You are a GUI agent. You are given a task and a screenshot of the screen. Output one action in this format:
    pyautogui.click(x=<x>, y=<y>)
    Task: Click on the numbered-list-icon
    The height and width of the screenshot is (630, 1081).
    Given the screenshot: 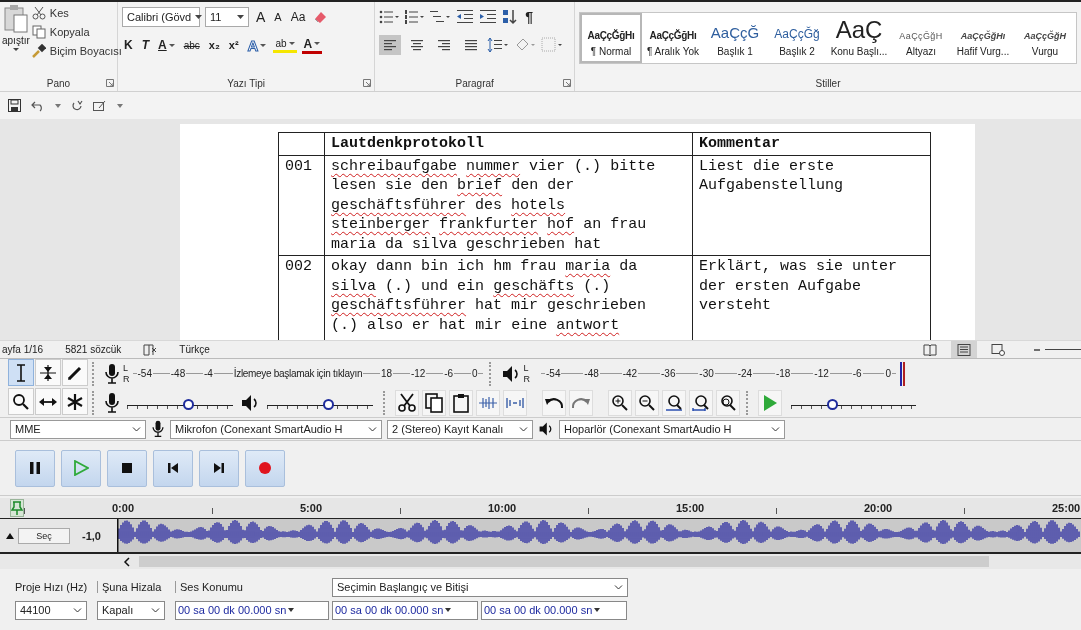 What is the action you would take?
    pyautogui.click(x=414, y=17)
    